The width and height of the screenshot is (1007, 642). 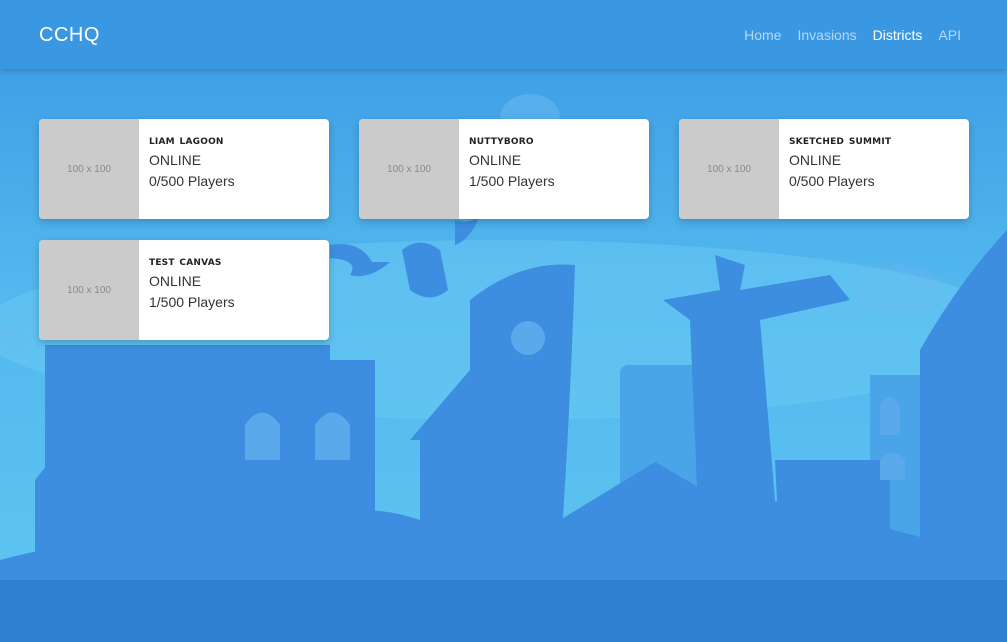 What do you see at coordinates (507, 169) in the screenshot?
I see `district-info: Nuttyboro ONLINE 1/500 Players` at bounding box center [507, 169].